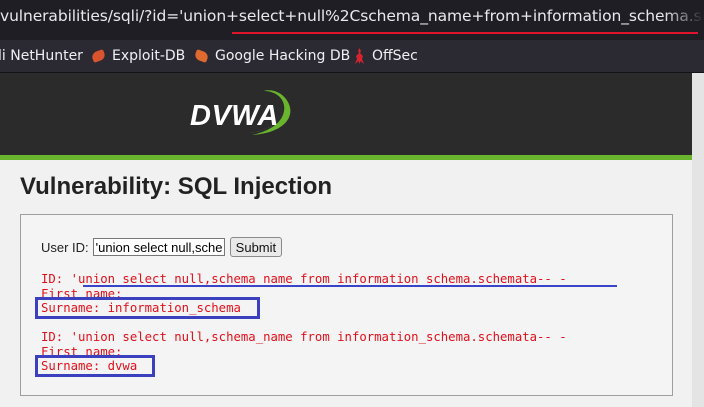  Describe the element at coordinates (149, 56) in the screenshot. I see `bookmark-label: Exploit-DB` at that location.